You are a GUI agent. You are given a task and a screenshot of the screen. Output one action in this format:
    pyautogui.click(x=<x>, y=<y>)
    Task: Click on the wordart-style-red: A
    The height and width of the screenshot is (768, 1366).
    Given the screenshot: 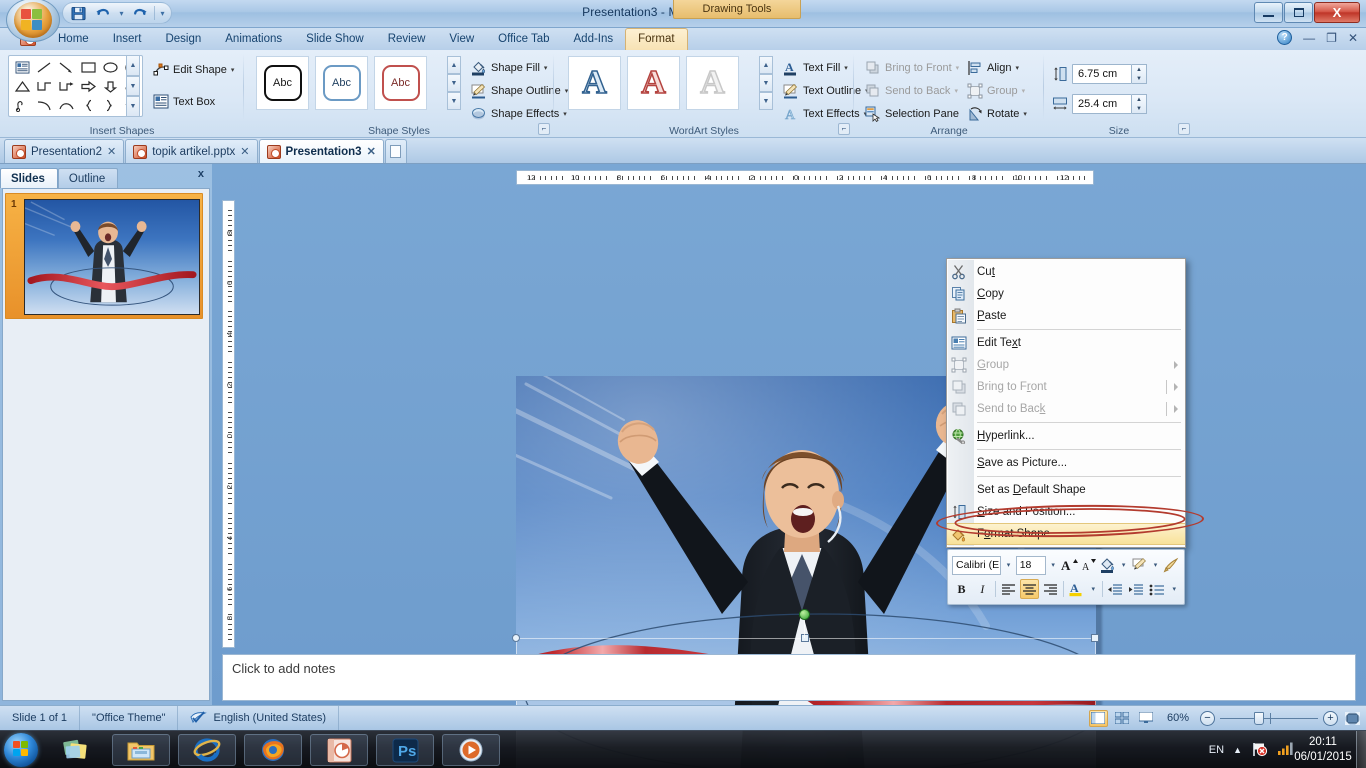 What is the action you would take?
    pyautogui.click(x=653, y=83)
    